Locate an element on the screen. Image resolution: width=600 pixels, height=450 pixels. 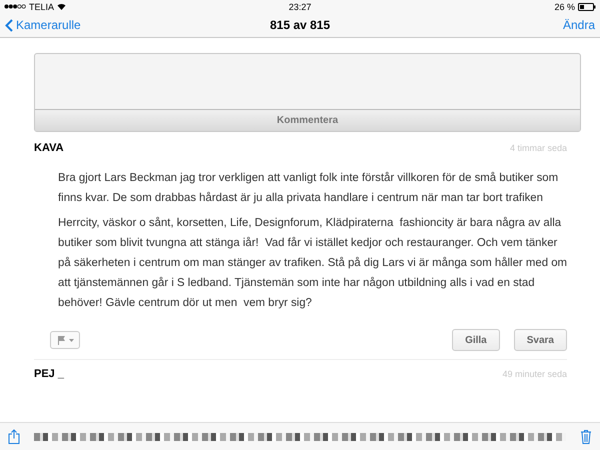
signal-icon is located at coordinates (15, 6).